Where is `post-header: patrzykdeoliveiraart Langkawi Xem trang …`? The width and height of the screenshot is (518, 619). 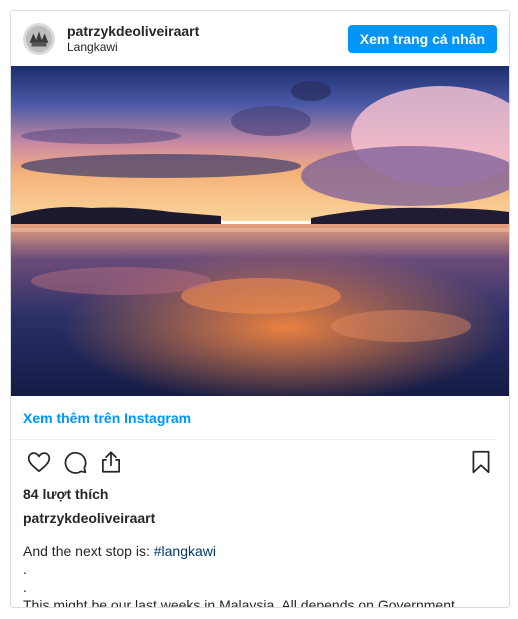
post-header: patrzykdeoliveiraart Langkawi Xem trang … is located at coordinates (260, 38).